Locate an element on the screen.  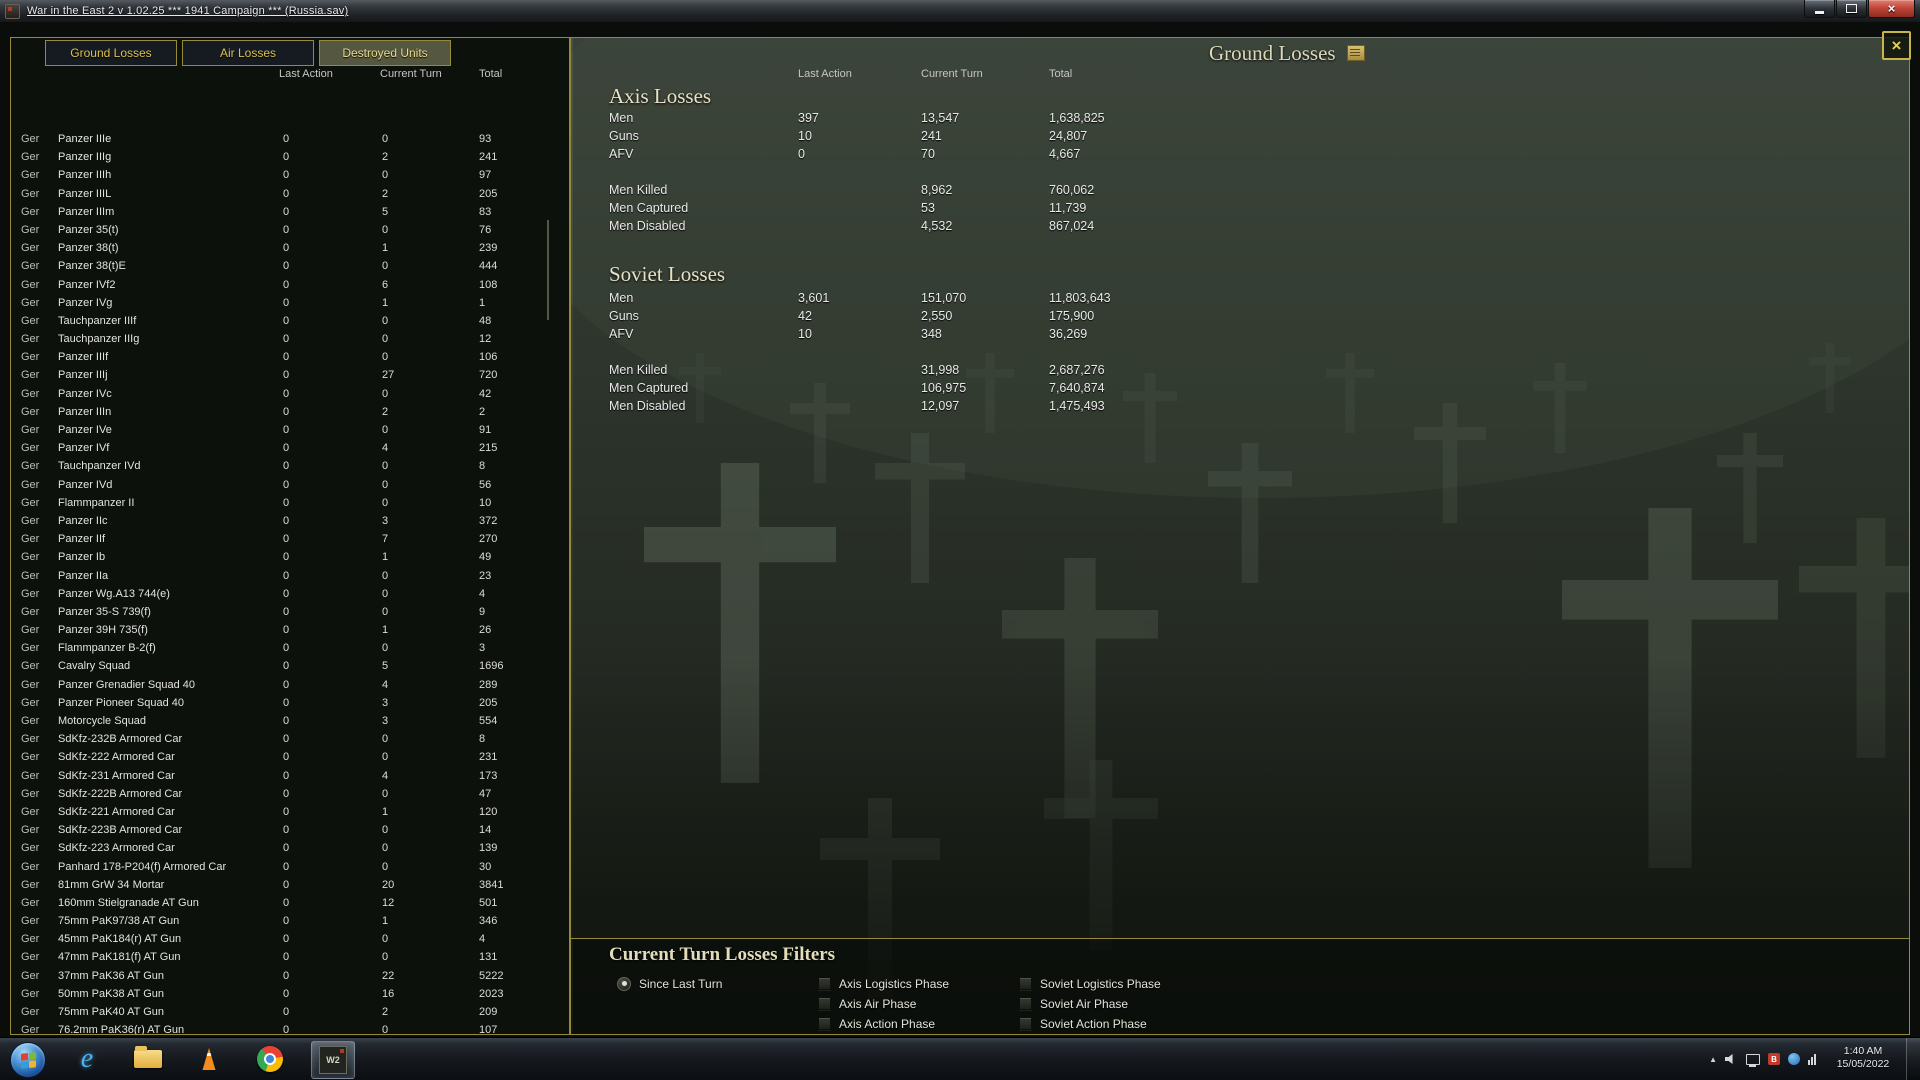
tray-red-app-icon: B is located at coordinates (1774, 1059).